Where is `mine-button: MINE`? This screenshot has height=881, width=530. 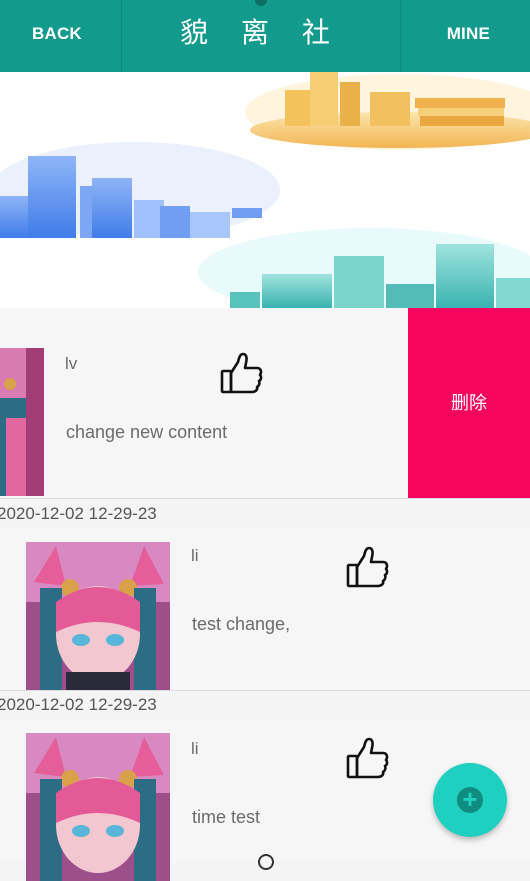
mine-button: MINE is located at coordinates (468, 36).